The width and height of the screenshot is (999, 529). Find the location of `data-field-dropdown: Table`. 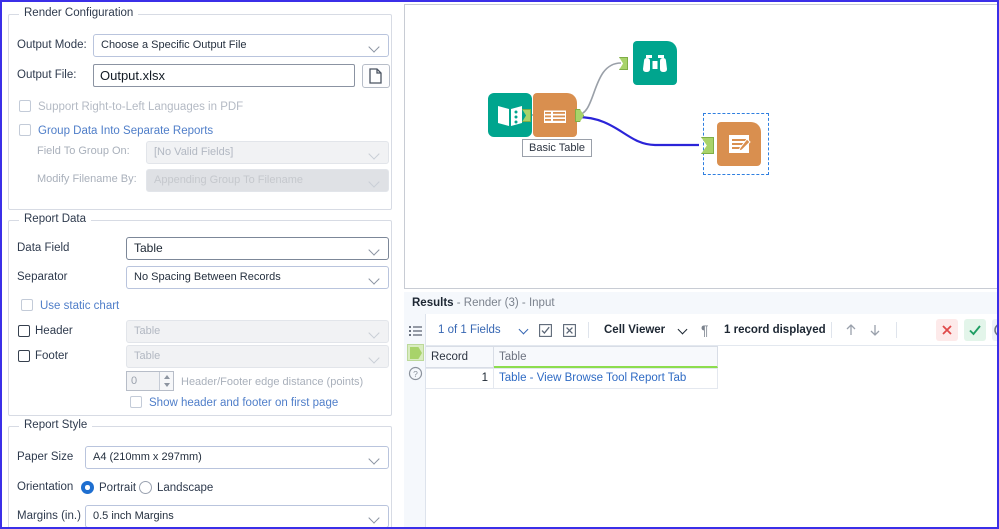

data-field-dropdown: Table is located at coordinates (257, 248).